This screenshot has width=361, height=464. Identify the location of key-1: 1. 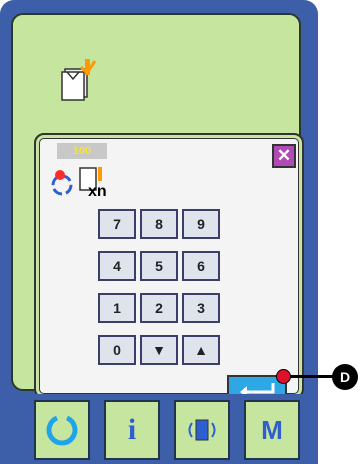
(117, 308).